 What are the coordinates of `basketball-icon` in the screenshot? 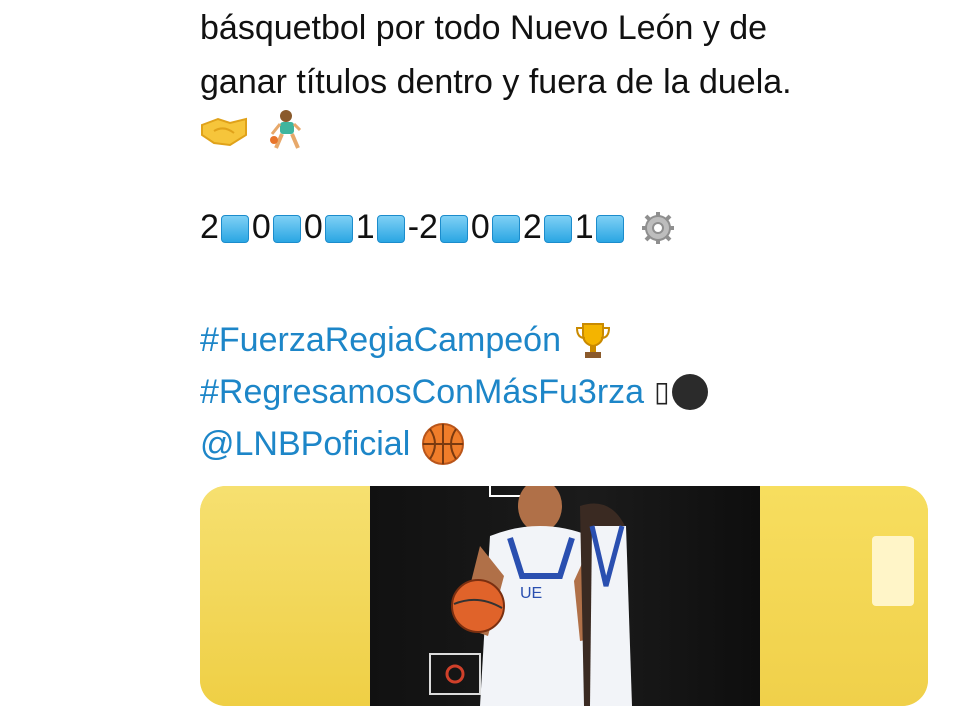 It's located at (443, 444).